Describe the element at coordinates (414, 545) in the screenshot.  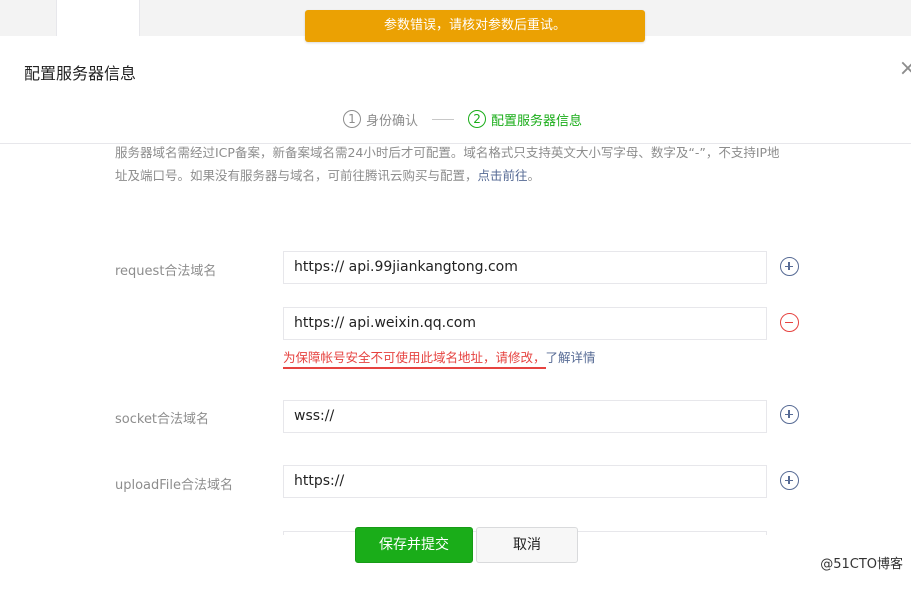
I see `submit-button: 保存并提交` at that location.